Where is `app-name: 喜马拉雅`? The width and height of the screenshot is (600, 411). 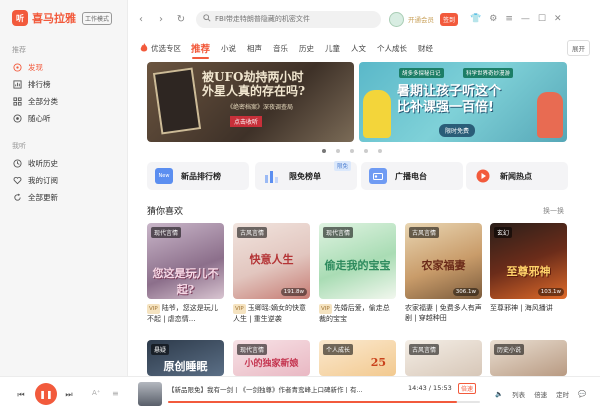 app-name: 喜马拉雅 is located at coordinates (54, 18).